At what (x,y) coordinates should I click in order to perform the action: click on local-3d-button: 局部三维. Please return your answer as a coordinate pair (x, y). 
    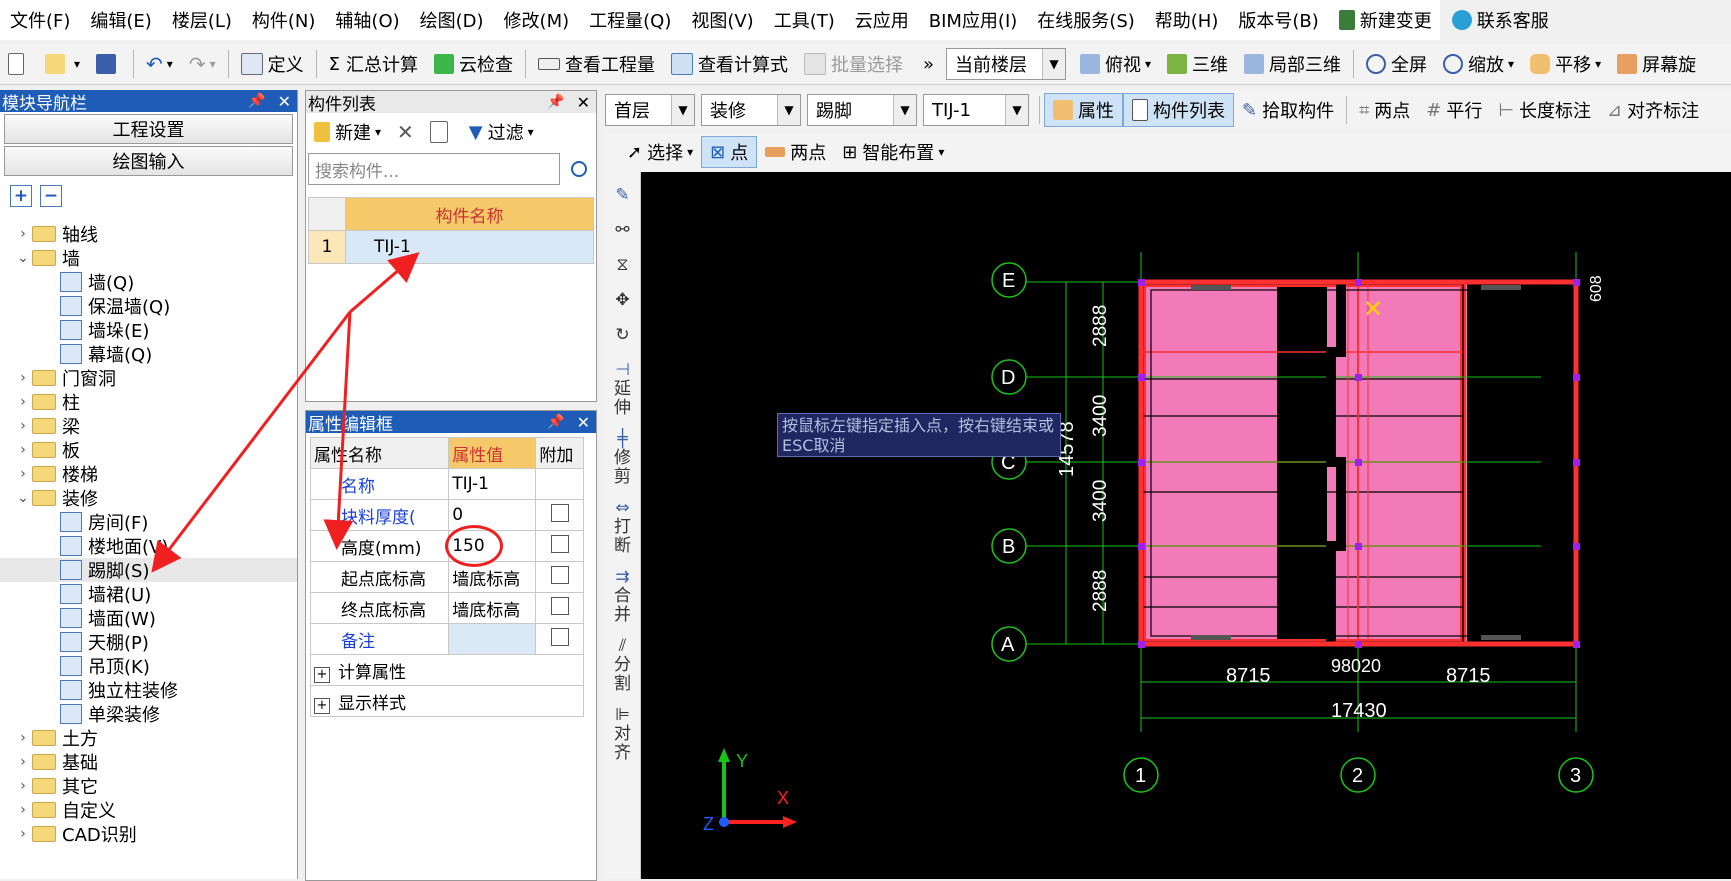
    Looking at the image, I should click on (1292, 64).